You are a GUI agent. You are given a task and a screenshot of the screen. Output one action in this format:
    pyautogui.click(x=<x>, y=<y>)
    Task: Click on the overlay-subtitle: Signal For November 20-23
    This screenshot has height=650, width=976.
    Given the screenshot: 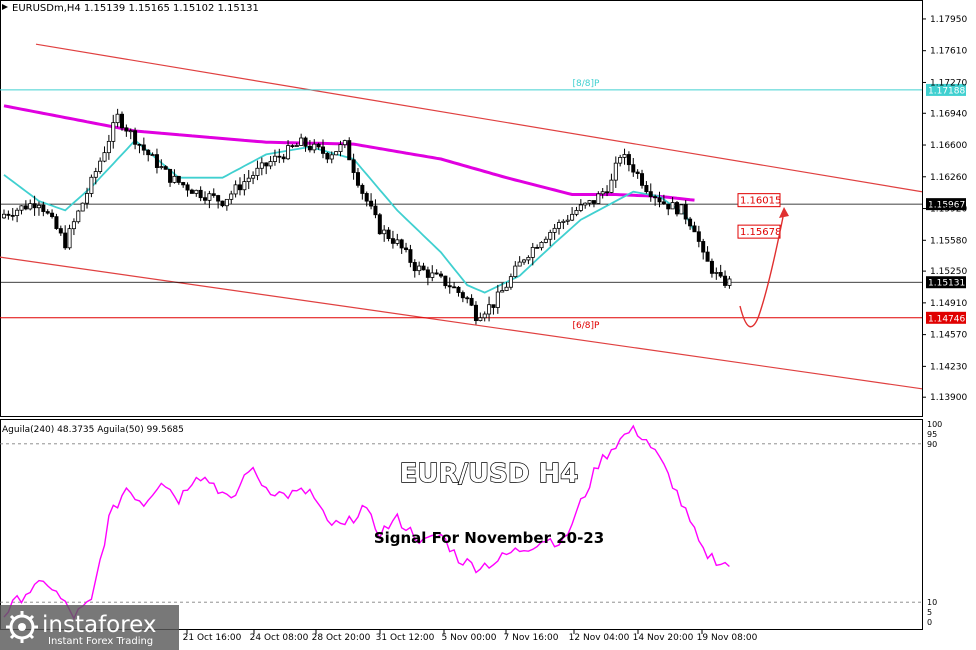 What is the action you would take?
    pyautogui.click(x=489, y=538)
    